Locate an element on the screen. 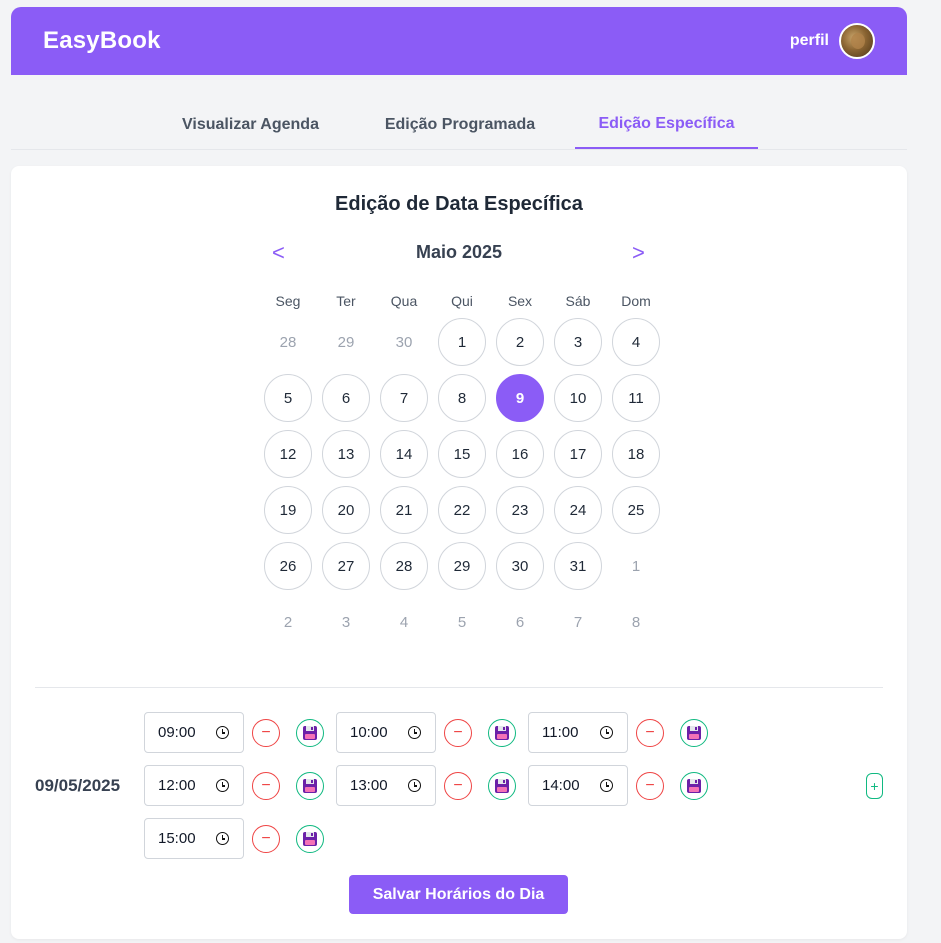 This screenshot has width=941, height=943. calendar-day: 19 is located at coordinates (288, 510).